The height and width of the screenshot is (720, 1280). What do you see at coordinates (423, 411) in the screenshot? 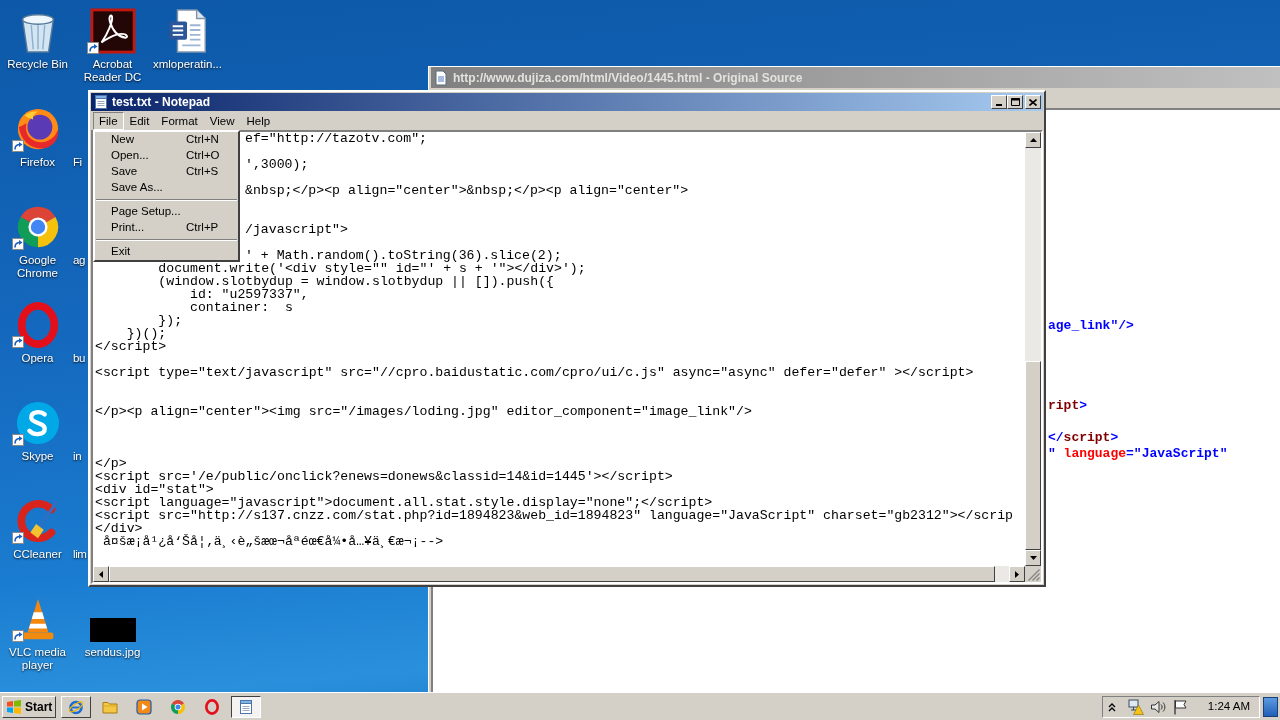
I see `code-line: </p><p align="center"><img src="/images/loding.jpg" editor_component="image_link"/>` at bounding box center [423, 411].